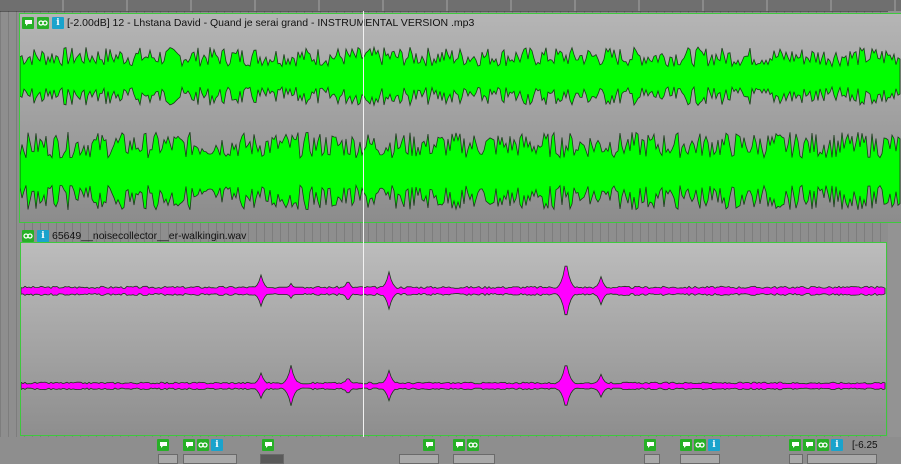  I want to click on timeline-ruler, so click(450, 6).